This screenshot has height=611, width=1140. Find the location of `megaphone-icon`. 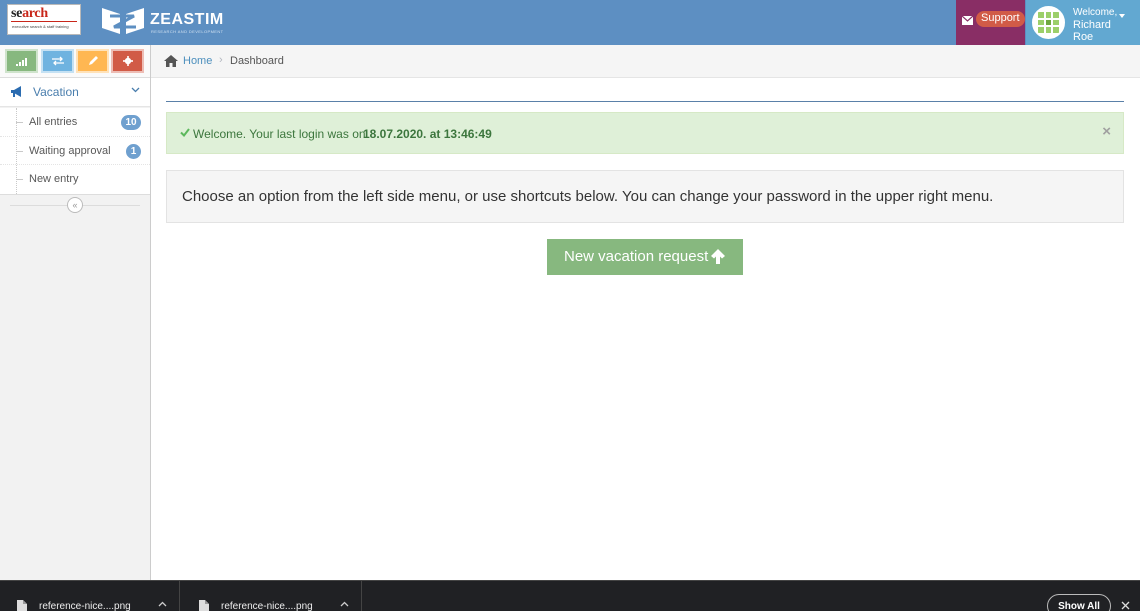

megaphone-icon is located at coordinates (16, 91).